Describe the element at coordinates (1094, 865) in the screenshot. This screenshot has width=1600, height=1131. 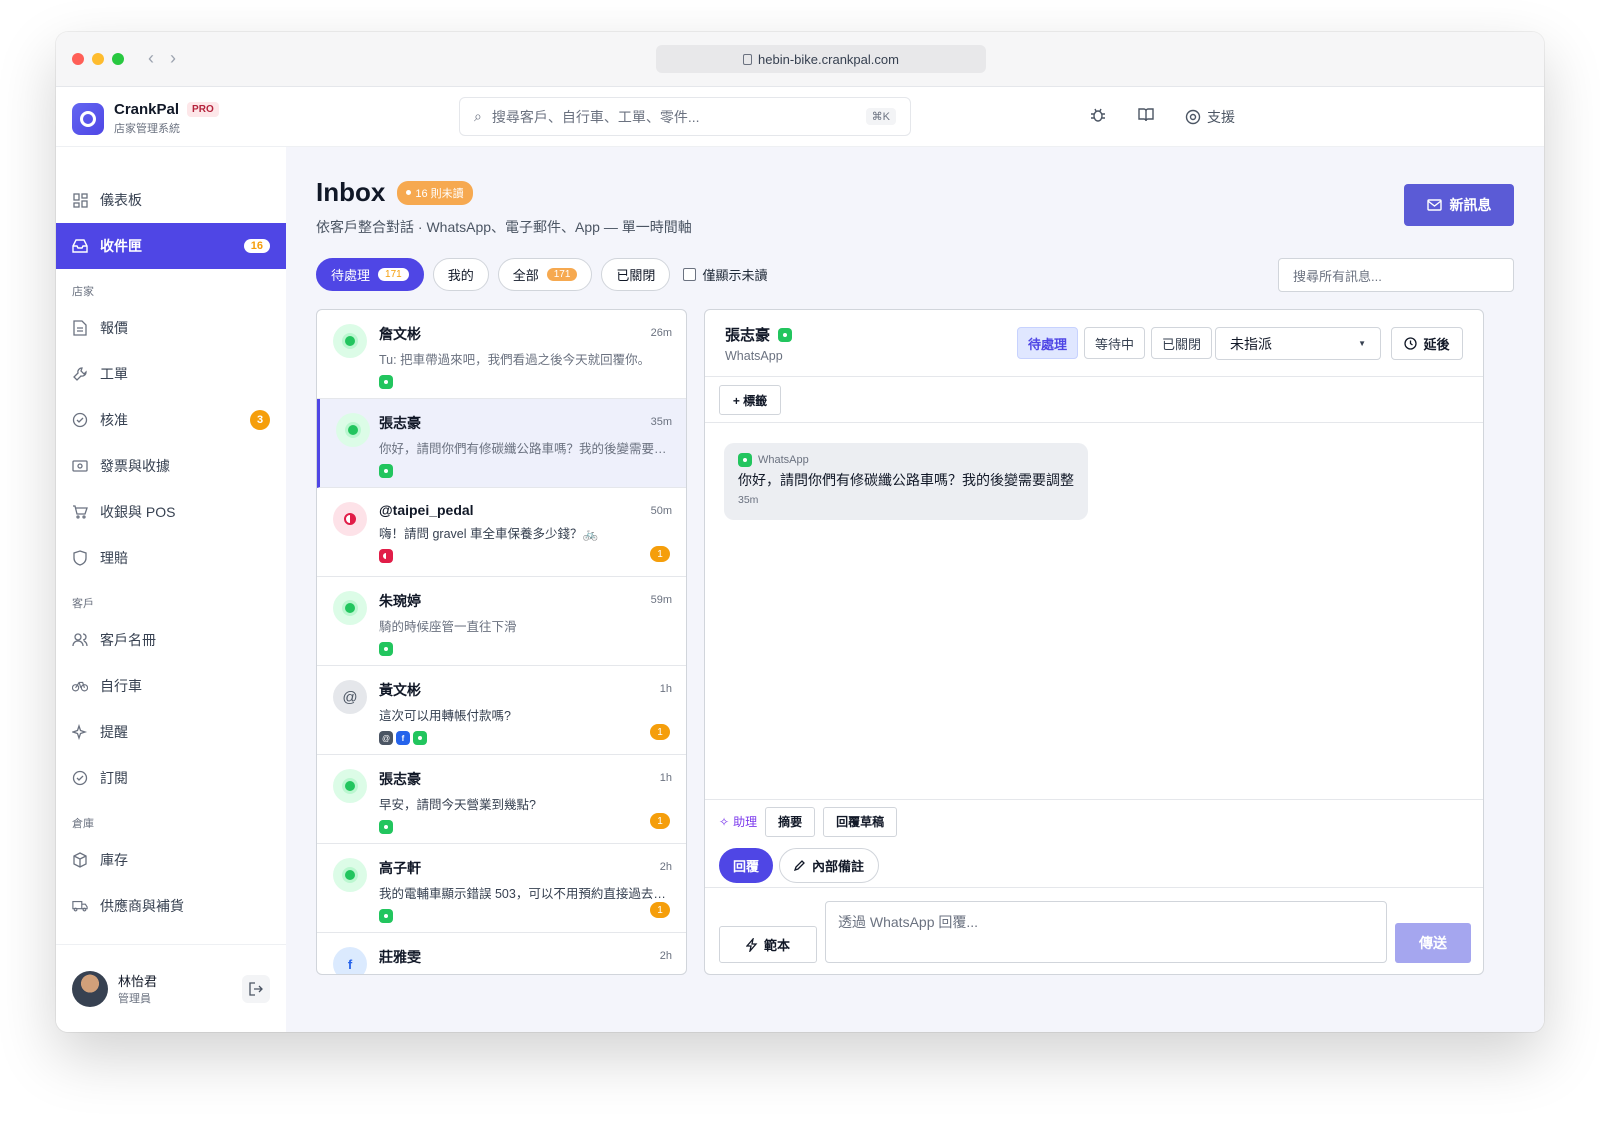
I see `reply-tabs: 回覆 內部備註` at that location.